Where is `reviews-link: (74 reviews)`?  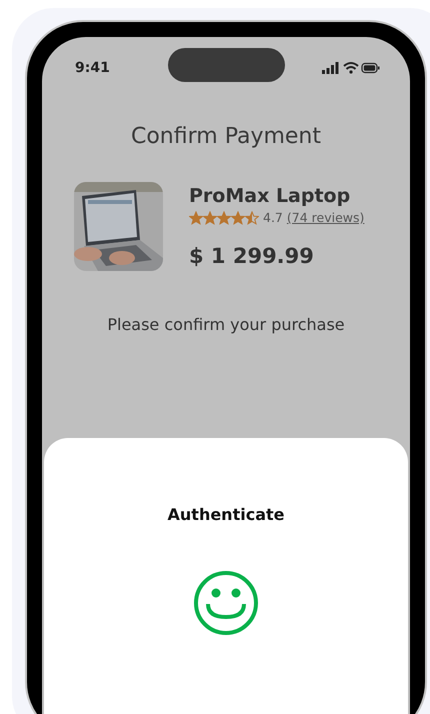 reviews-link: (74 reviews) is located at coordinates (325, 218).